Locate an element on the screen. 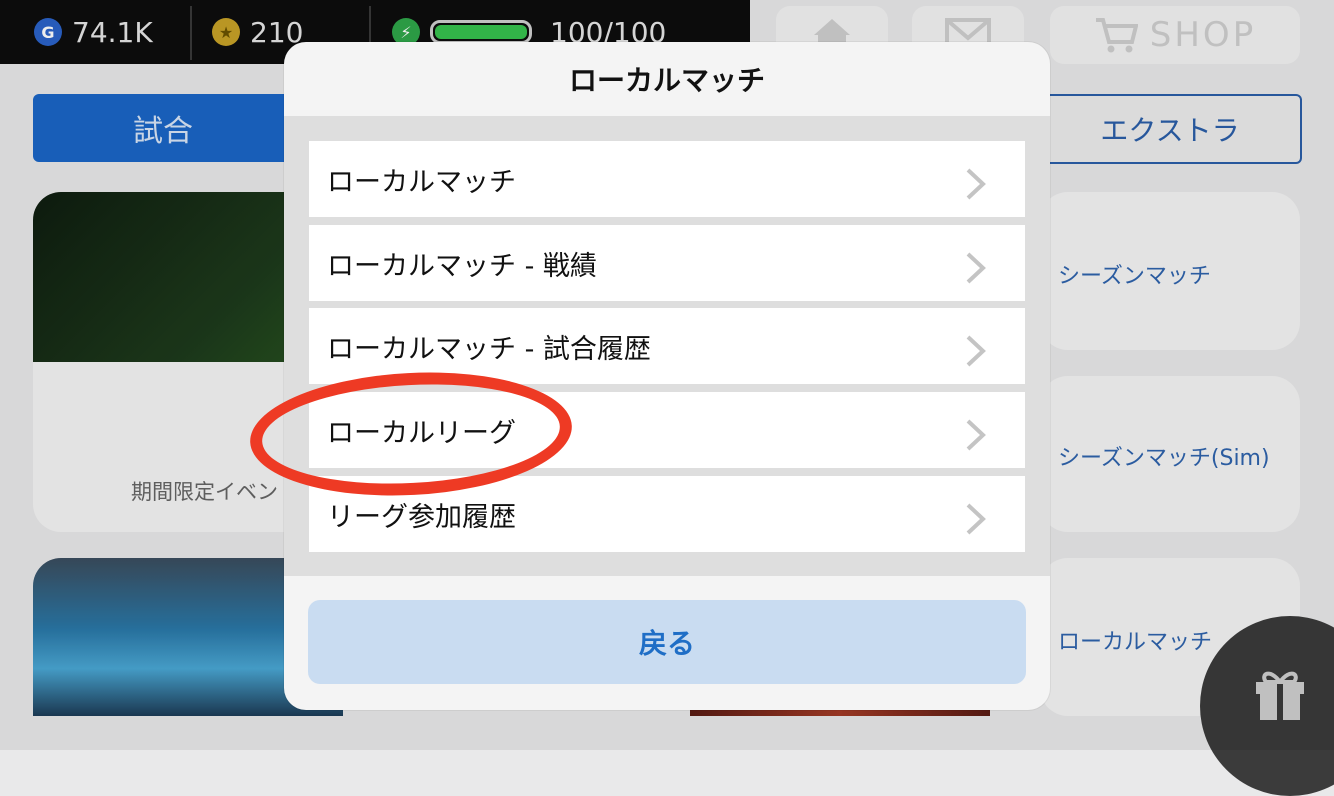  menu-item-label: リーグ参加履歴 is located at coordinates (421, 517).